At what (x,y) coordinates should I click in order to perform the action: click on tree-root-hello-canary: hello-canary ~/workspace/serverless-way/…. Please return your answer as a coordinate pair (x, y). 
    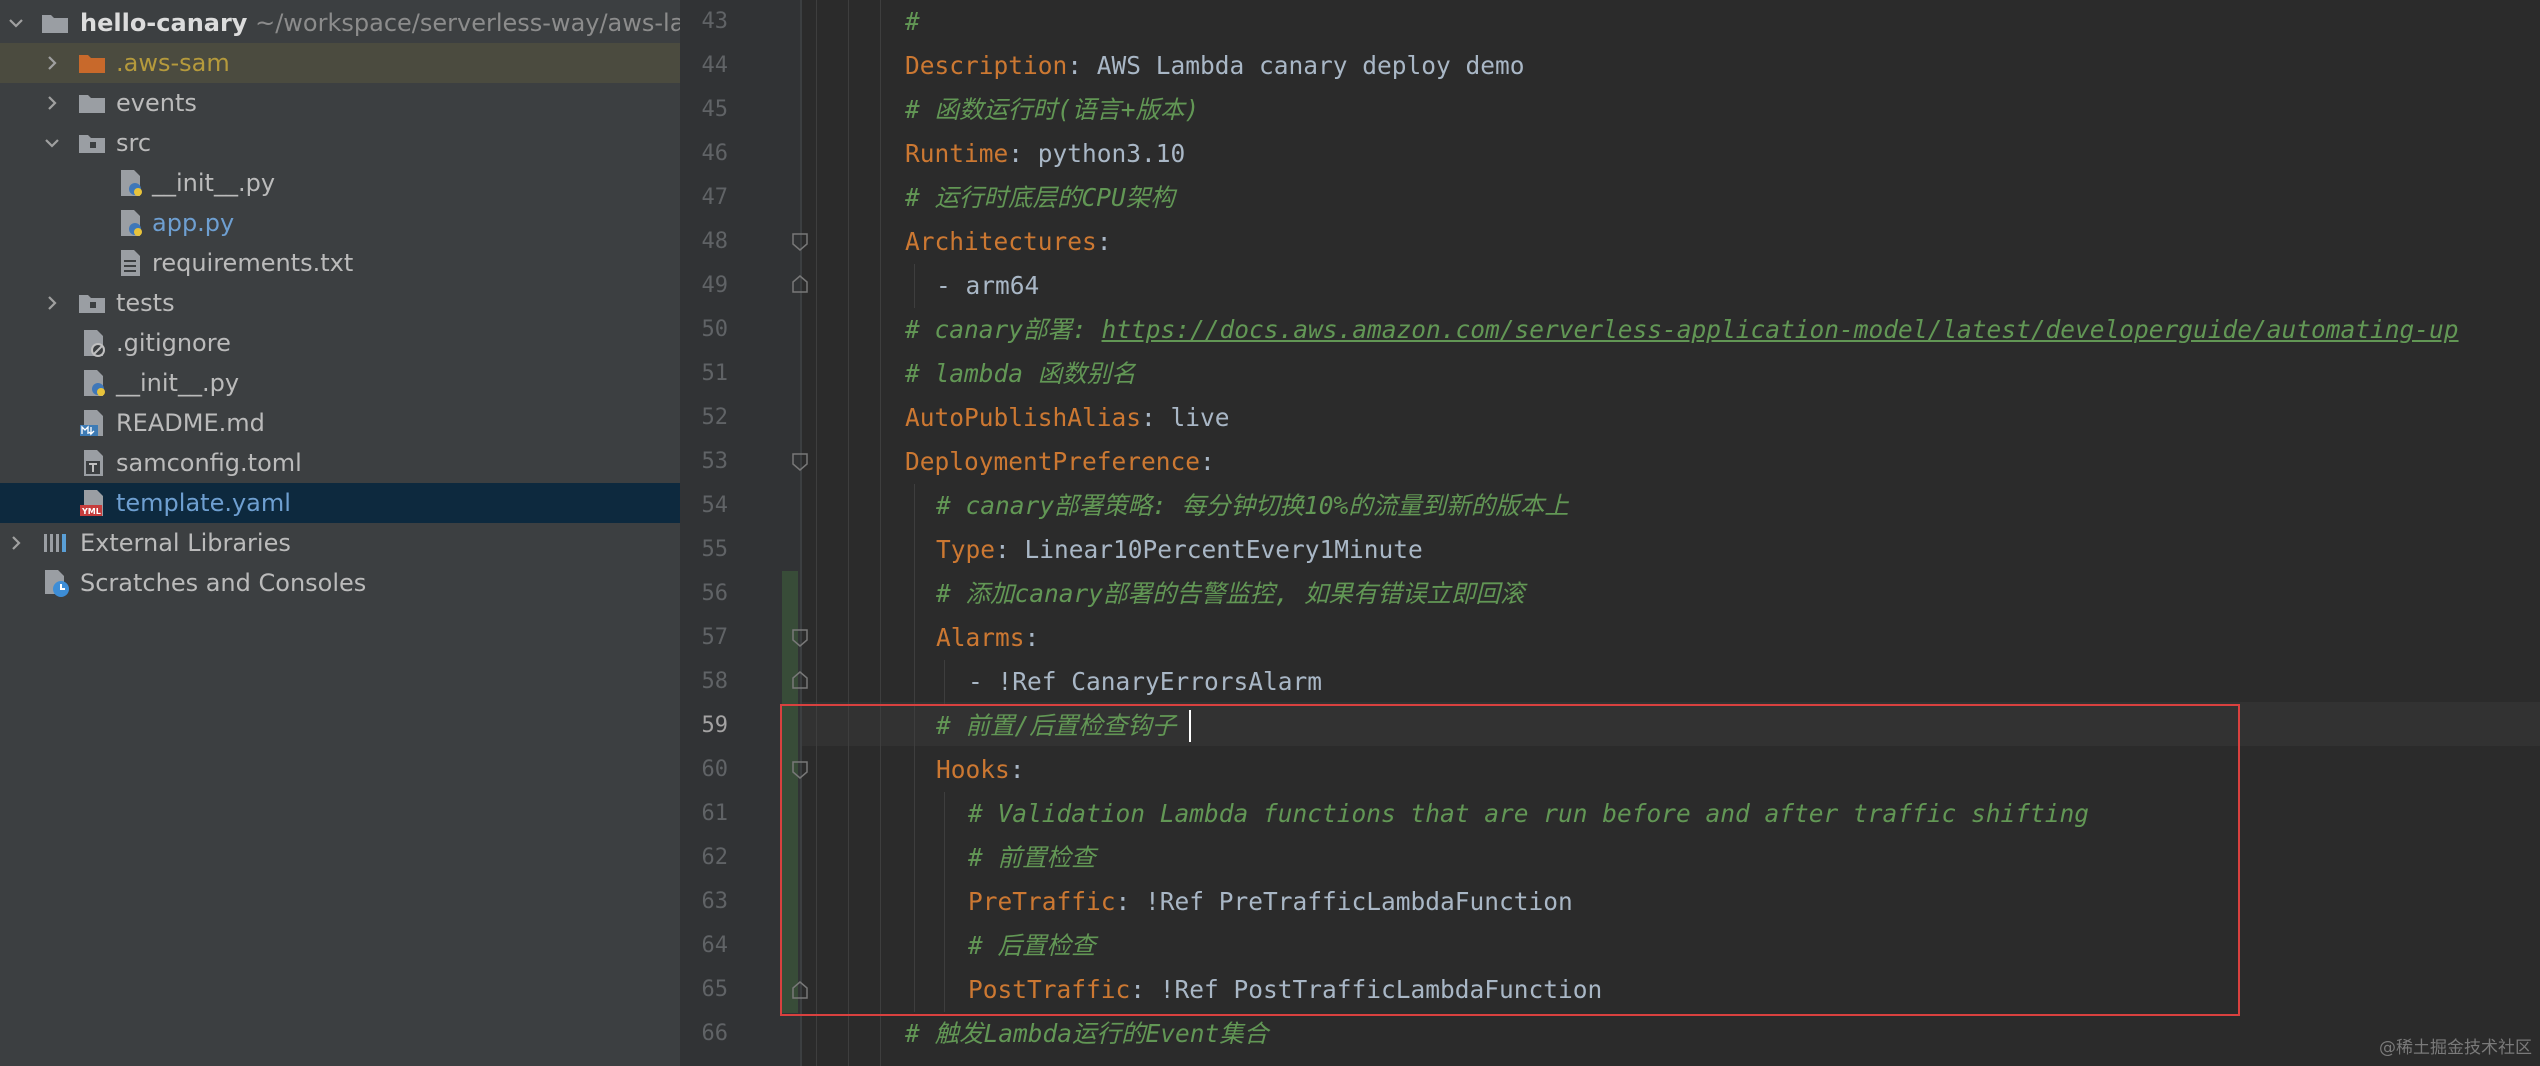
    Looking at the image, I should click on (340, 23).